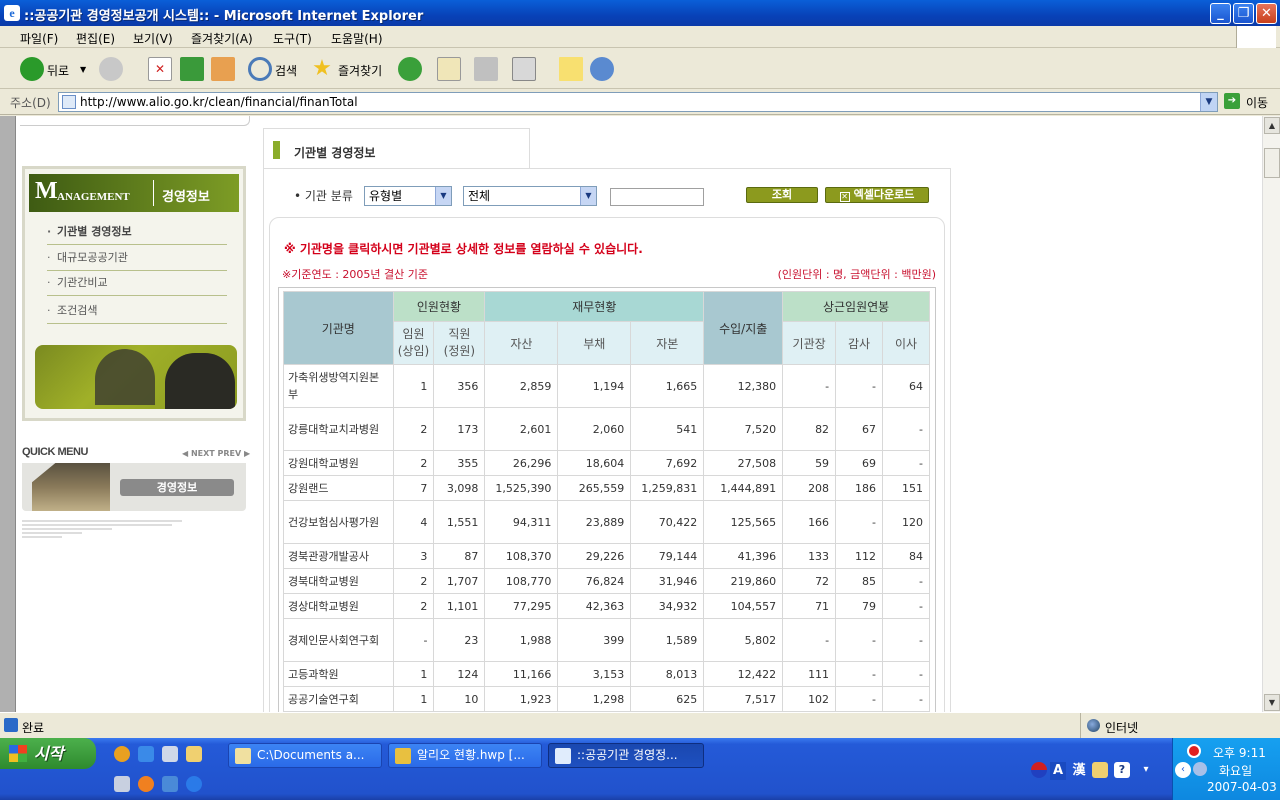 The image size is (1280, 800). What do you see at coordinates (360, 70) in the screenshot?
I see `favorites-label: 즐겨찾기` at bounding box center [360, 70].